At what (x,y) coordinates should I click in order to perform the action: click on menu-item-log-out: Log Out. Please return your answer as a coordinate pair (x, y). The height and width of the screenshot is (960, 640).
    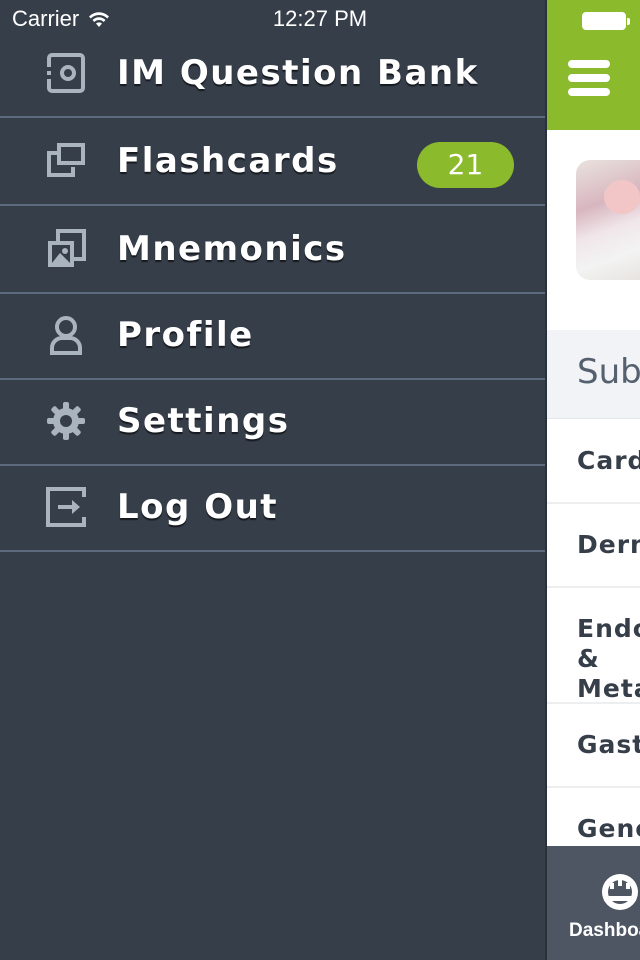
    Looking at the image, I should click on (272, 508).